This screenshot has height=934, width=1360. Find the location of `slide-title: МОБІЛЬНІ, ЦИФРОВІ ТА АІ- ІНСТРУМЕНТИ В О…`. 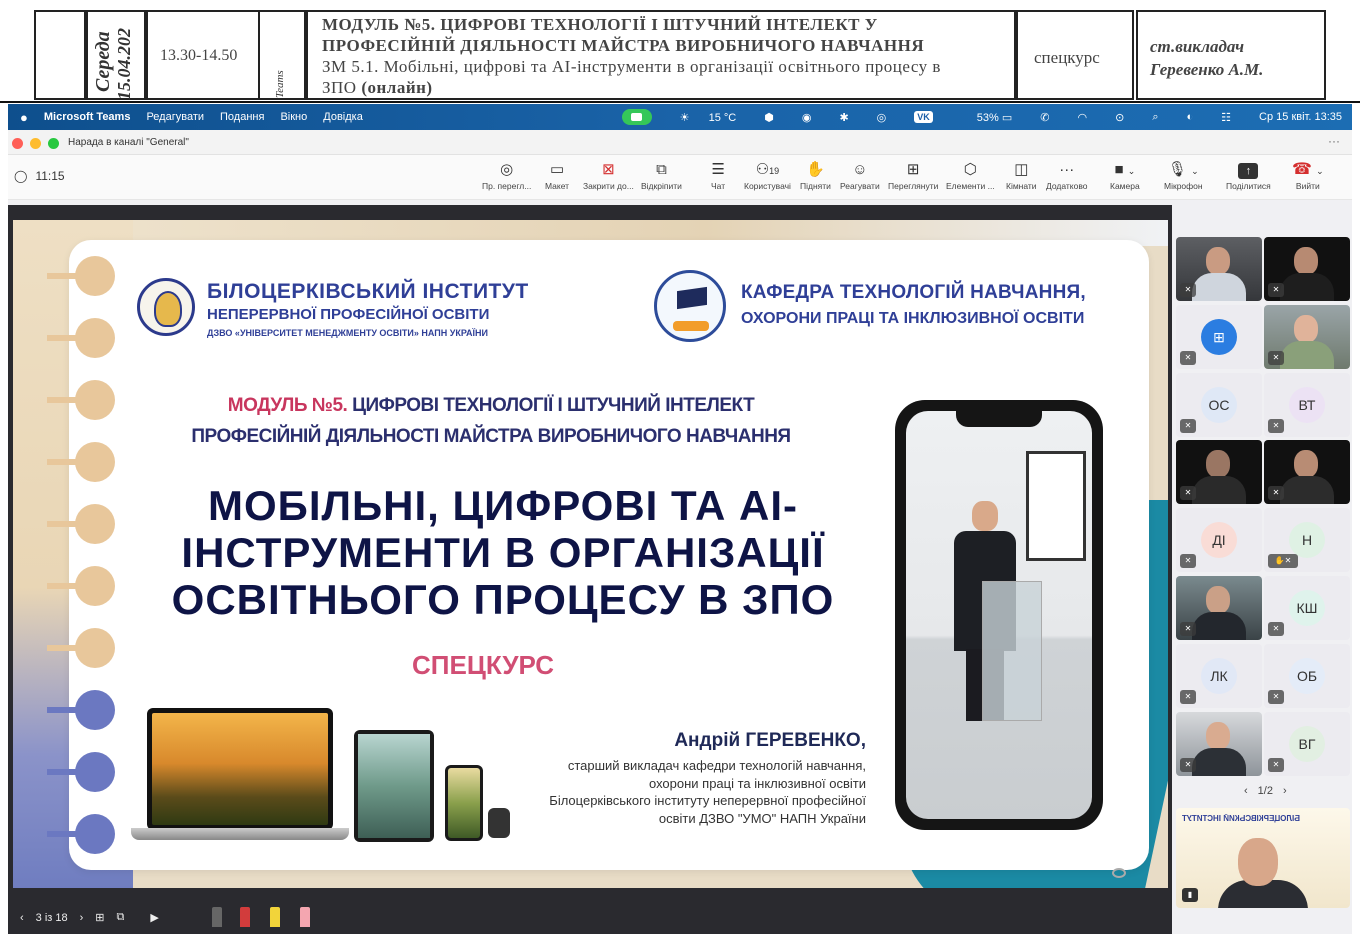

slide-title: МОБІЛЬНІ, ЦИФРОВІ ТА АІ- ІНСТРУМЕНТИ В О… is located at coordinates (503, 552).